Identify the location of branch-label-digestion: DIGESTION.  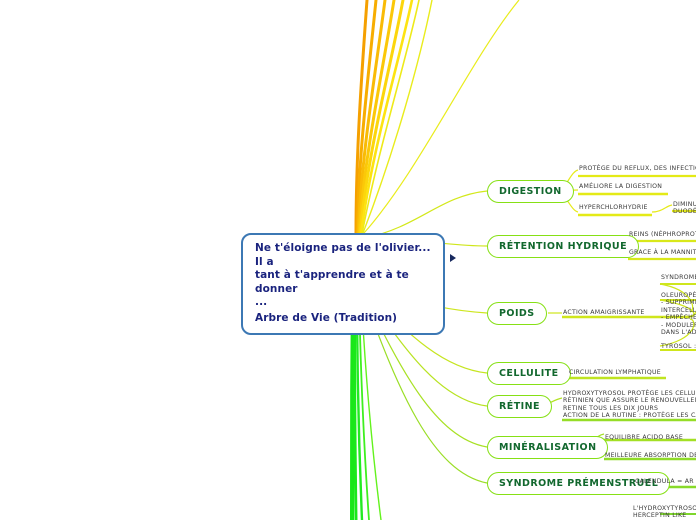
(530, 191).